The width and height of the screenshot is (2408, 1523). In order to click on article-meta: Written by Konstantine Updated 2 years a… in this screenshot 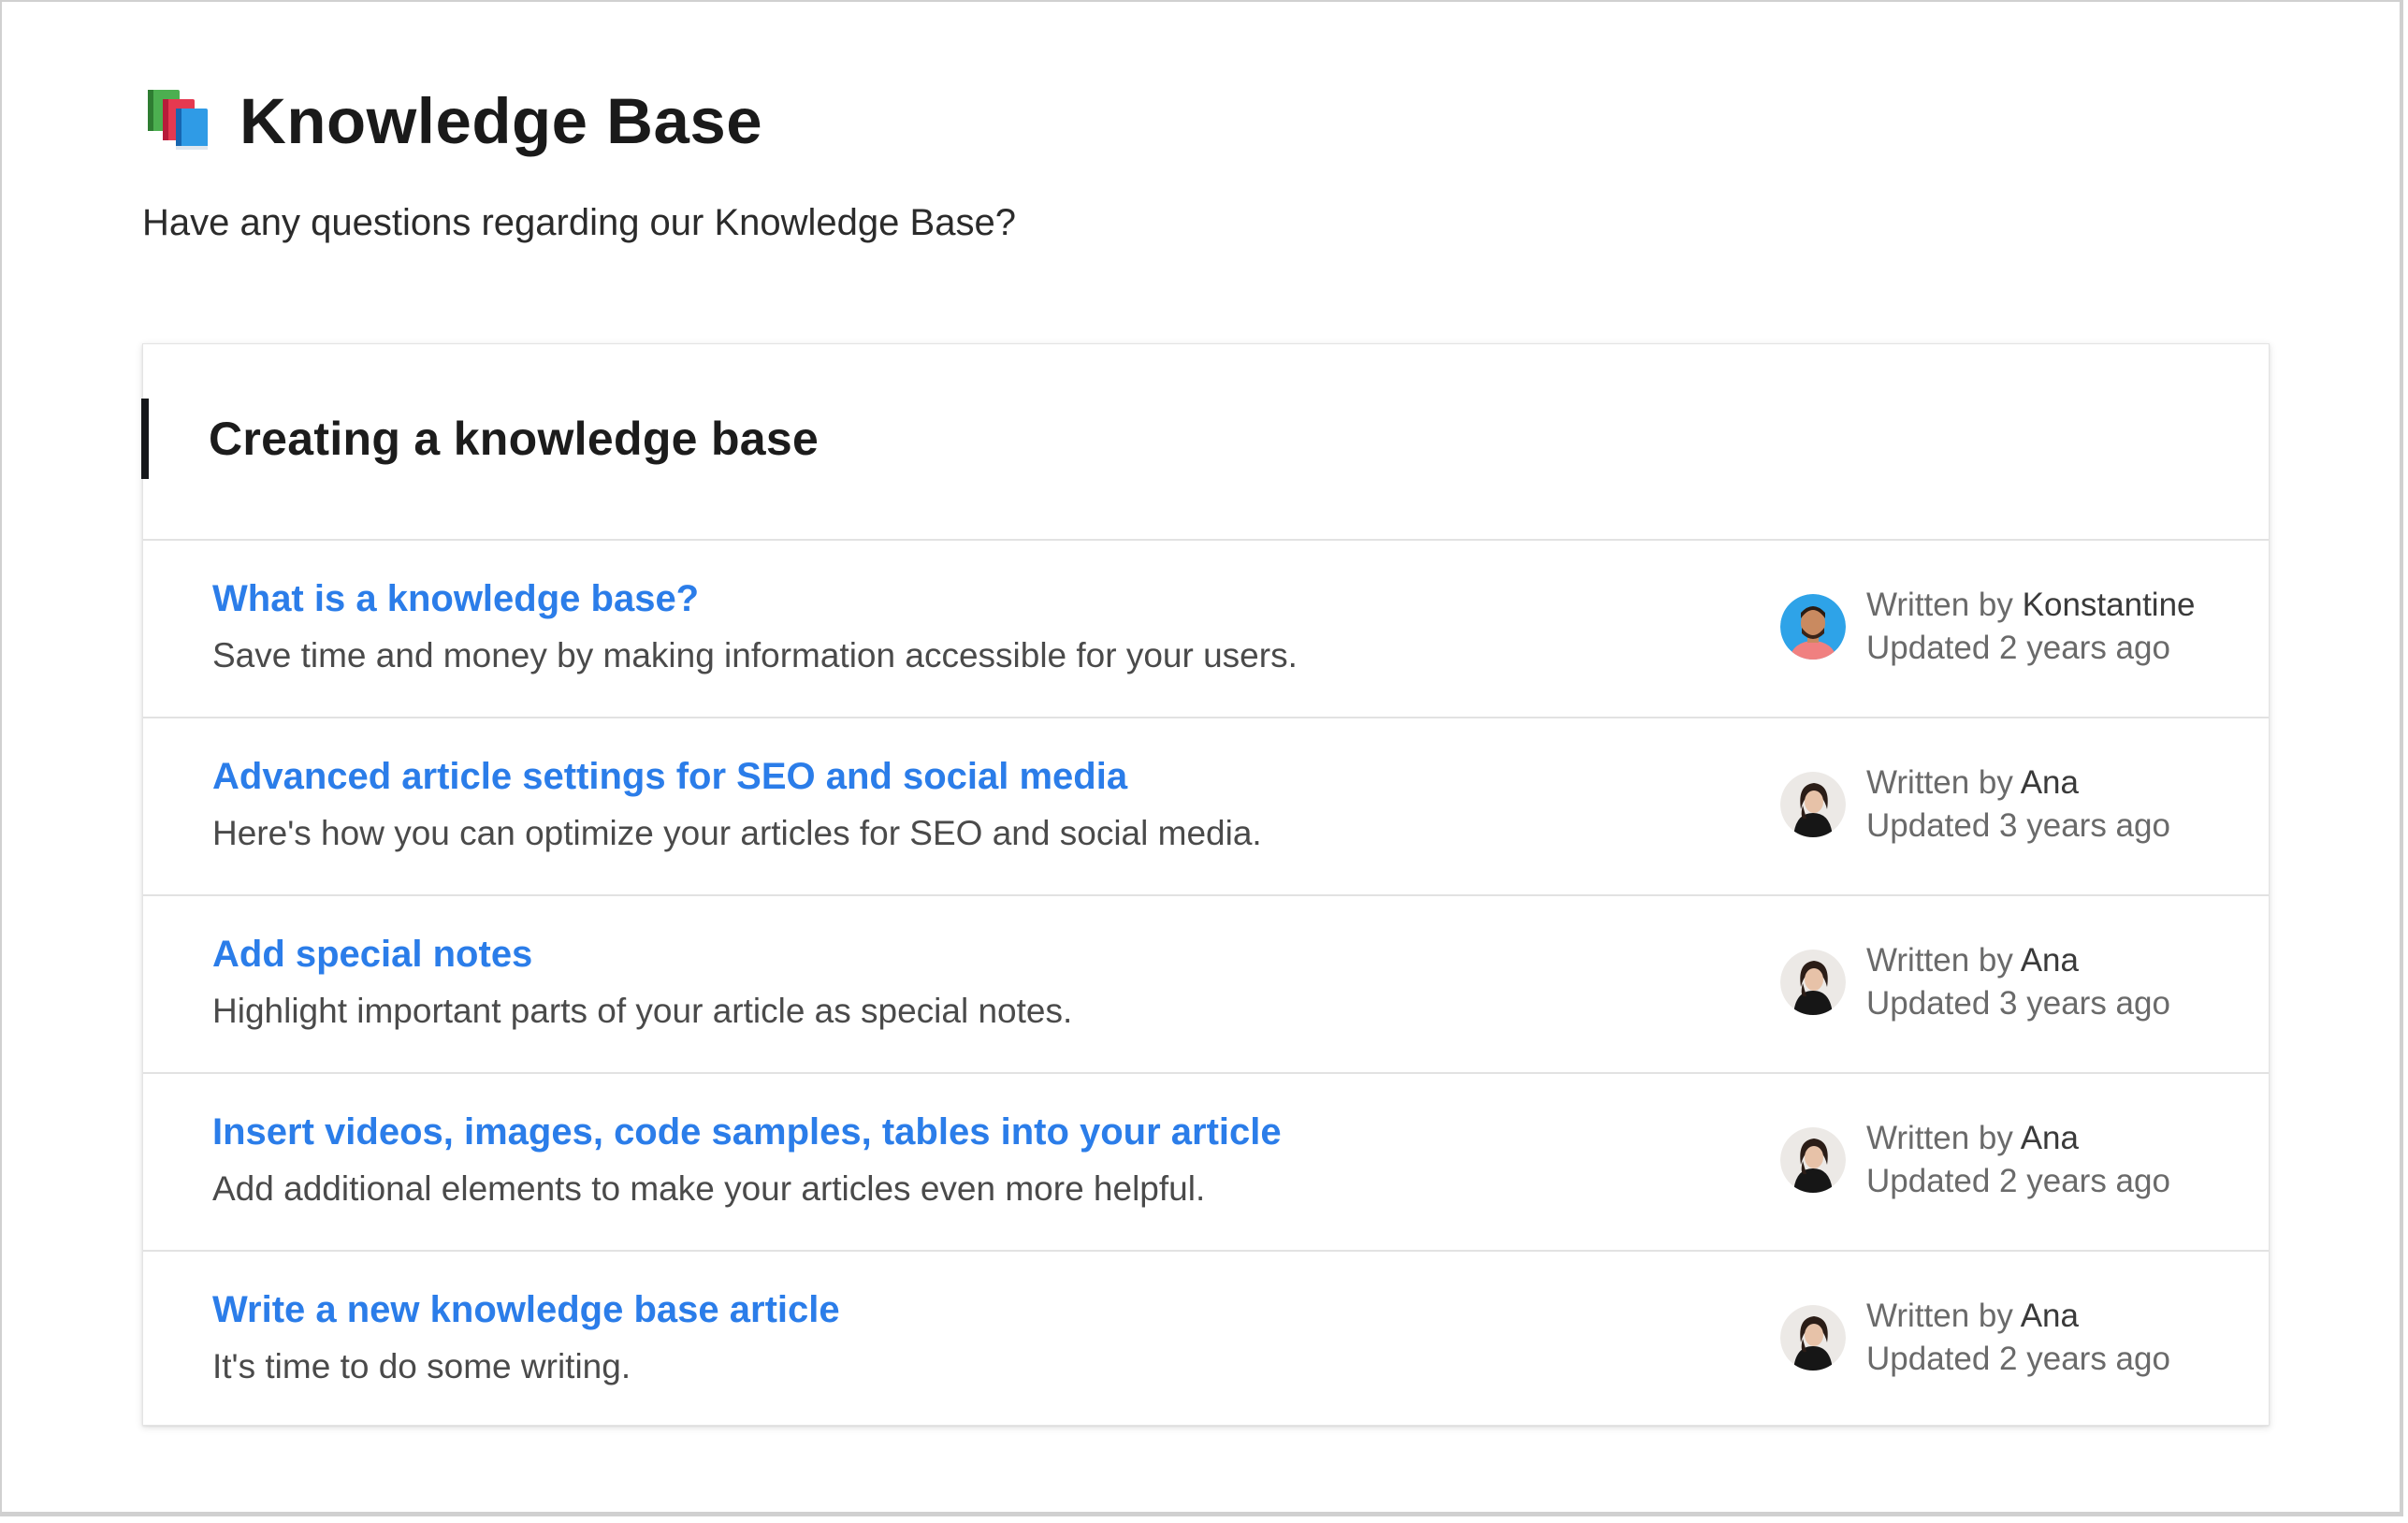, I will do `click(1988, 627)`.